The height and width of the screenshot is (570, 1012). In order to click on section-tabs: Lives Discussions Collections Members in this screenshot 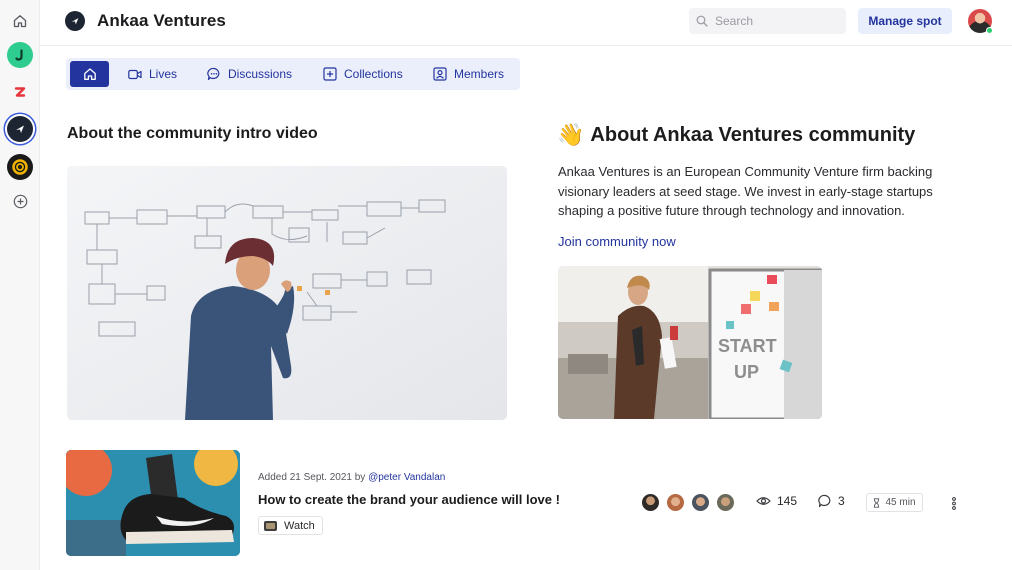, I will do `click(293, 74)`.